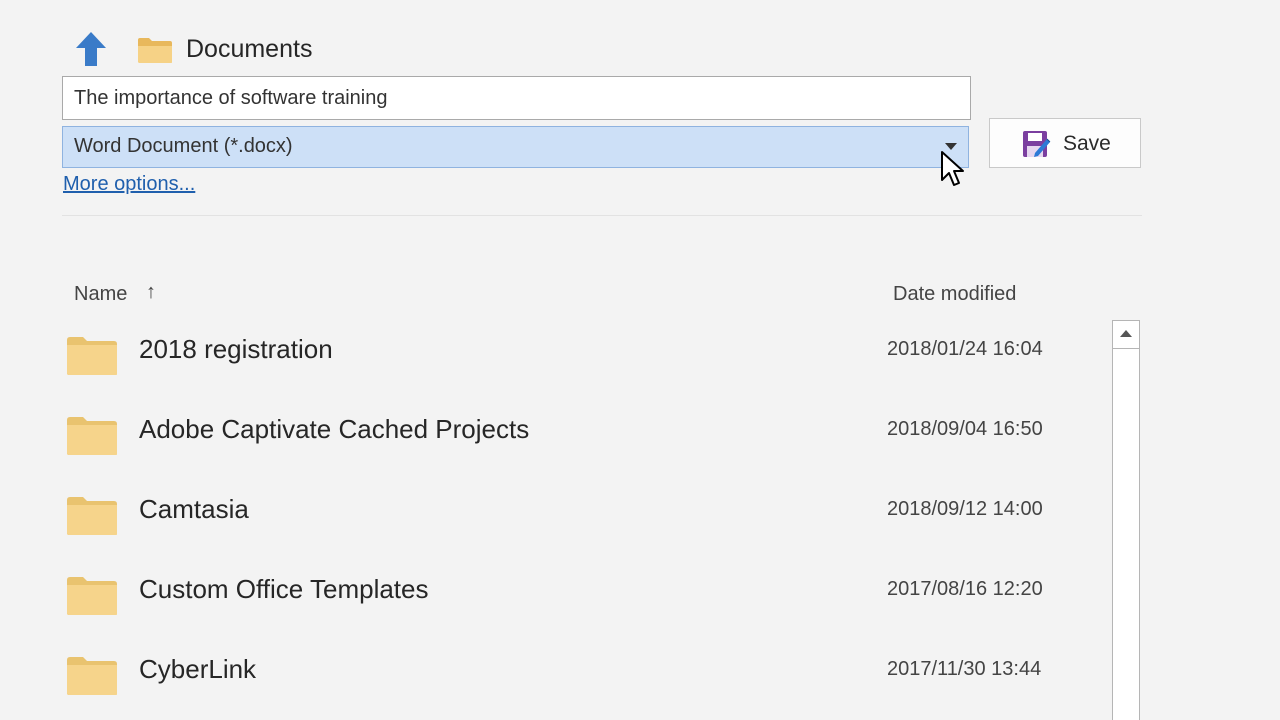 This screenshot has width=1280, height=720. Describe the element at coordinates (952, 168) in the screenshot. I see `mouse-pointer-icon` at that location.